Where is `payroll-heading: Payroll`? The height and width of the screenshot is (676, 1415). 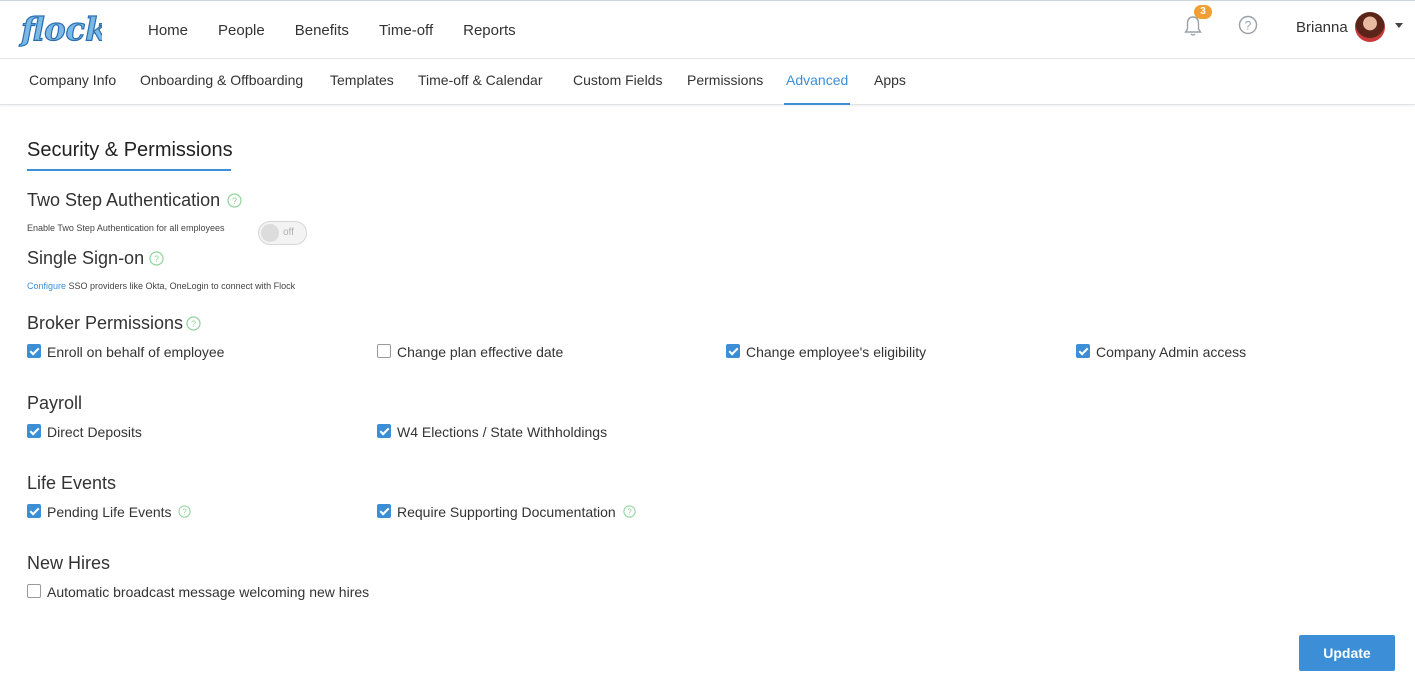
payroll-heading: Payroll is located at coordinates (55, 403).